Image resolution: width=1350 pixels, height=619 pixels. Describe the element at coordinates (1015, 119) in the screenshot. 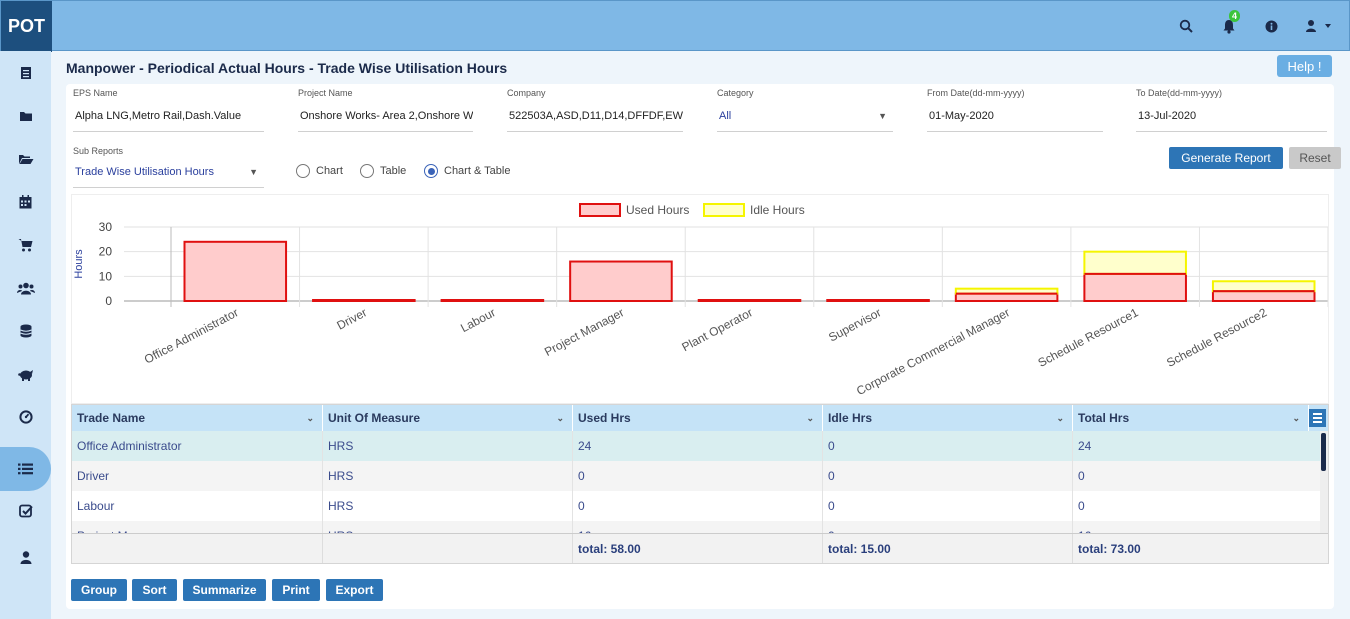

I see `from-date-value: 01-May-2020` at that location.